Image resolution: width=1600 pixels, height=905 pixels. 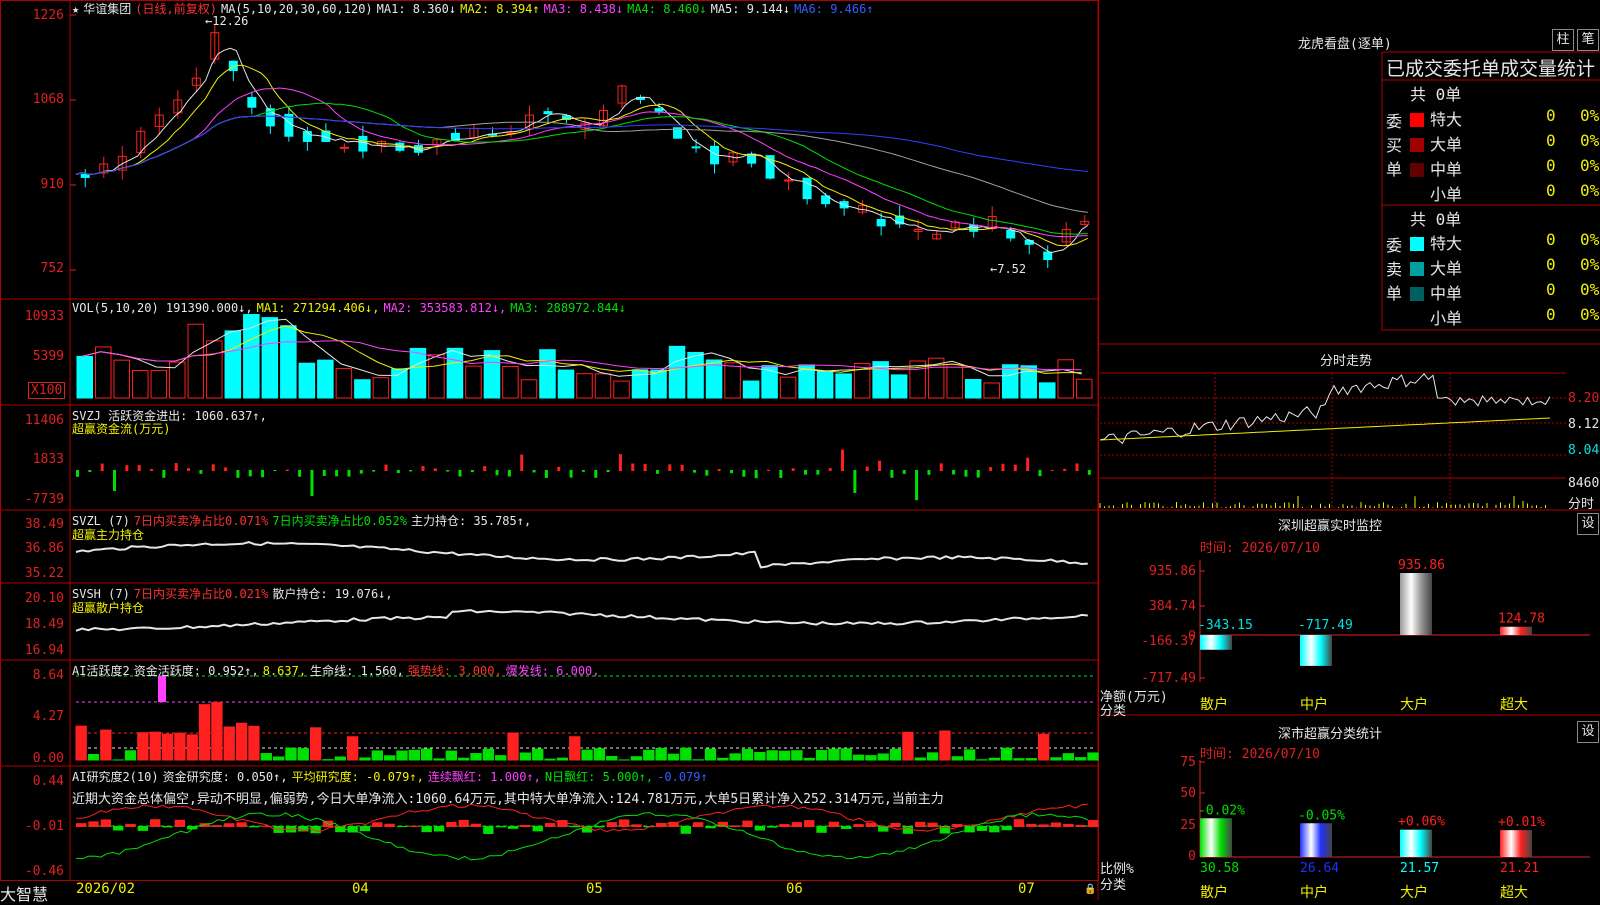 I want to click on class-bar, so click(x=1416, y=843).